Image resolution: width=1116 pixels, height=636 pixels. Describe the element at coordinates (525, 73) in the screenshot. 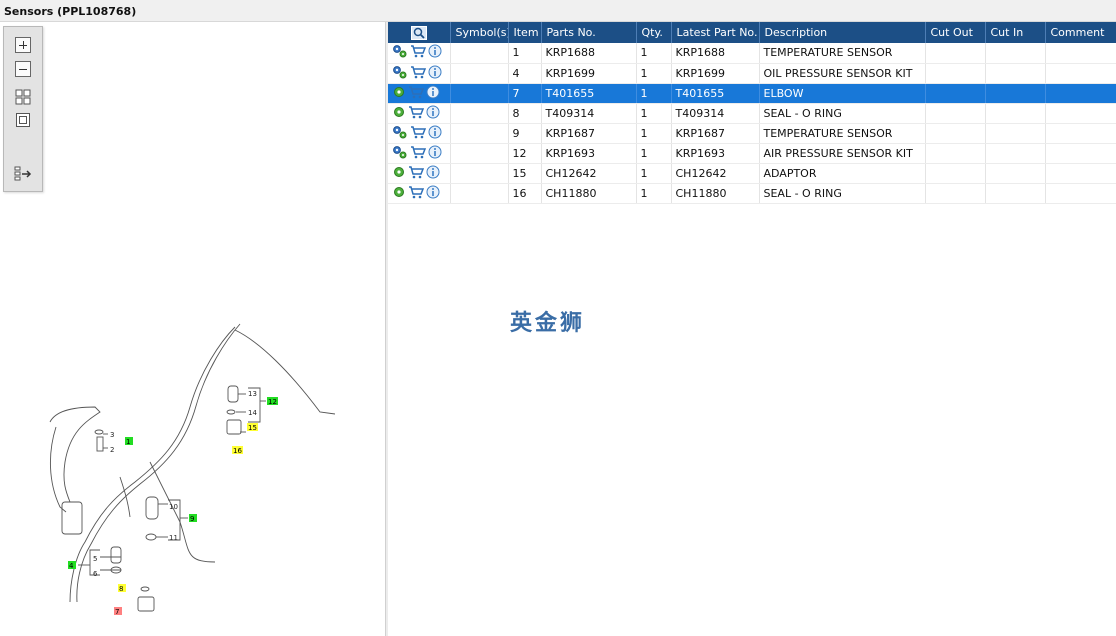

I see `cell-item: 4` at that location.